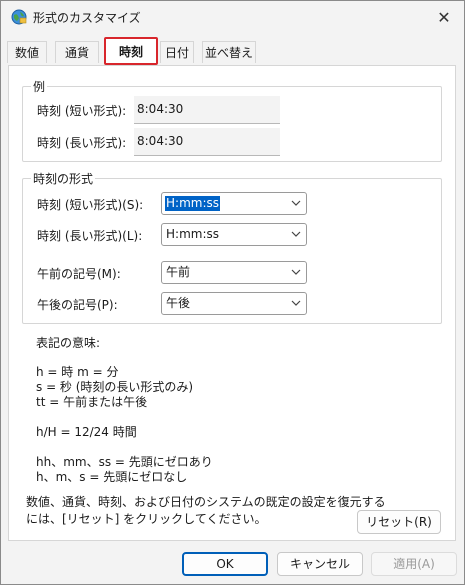  Describe the element at coordinates (90, 236) in the screenshot. I see `long-format-label: 時刻 (長い形式)(L):` at that location.